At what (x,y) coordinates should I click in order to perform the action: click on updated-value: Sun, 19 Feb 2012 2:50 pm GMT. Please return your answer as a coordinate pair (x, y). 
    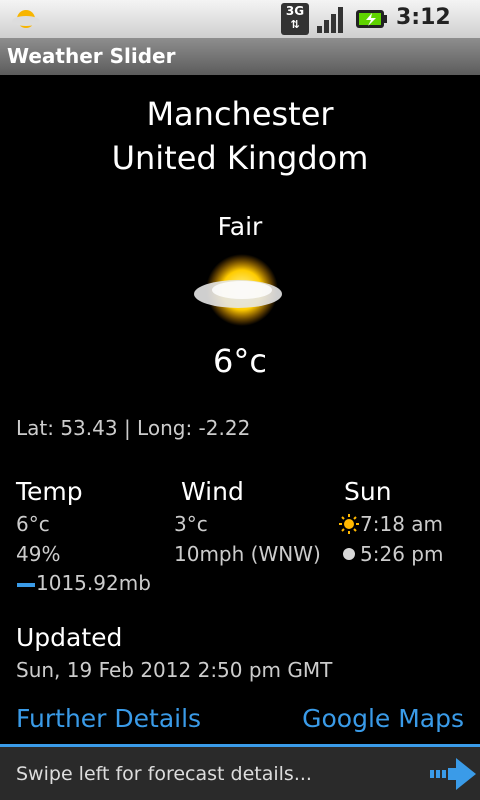
    Looking at the image, I should click on (174, 670).